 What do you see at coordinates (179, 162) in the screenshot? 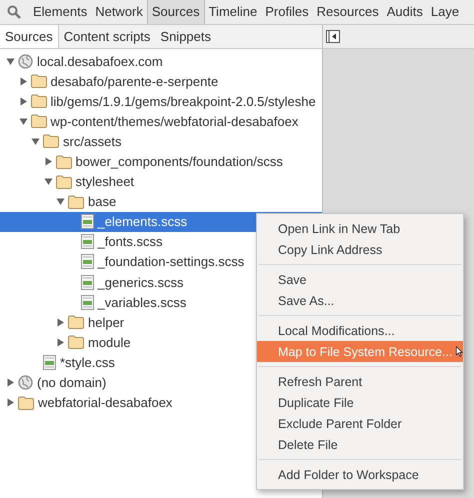
I see `folder-name: bower_components/foundation/scss` at bounding box center [179, 162].